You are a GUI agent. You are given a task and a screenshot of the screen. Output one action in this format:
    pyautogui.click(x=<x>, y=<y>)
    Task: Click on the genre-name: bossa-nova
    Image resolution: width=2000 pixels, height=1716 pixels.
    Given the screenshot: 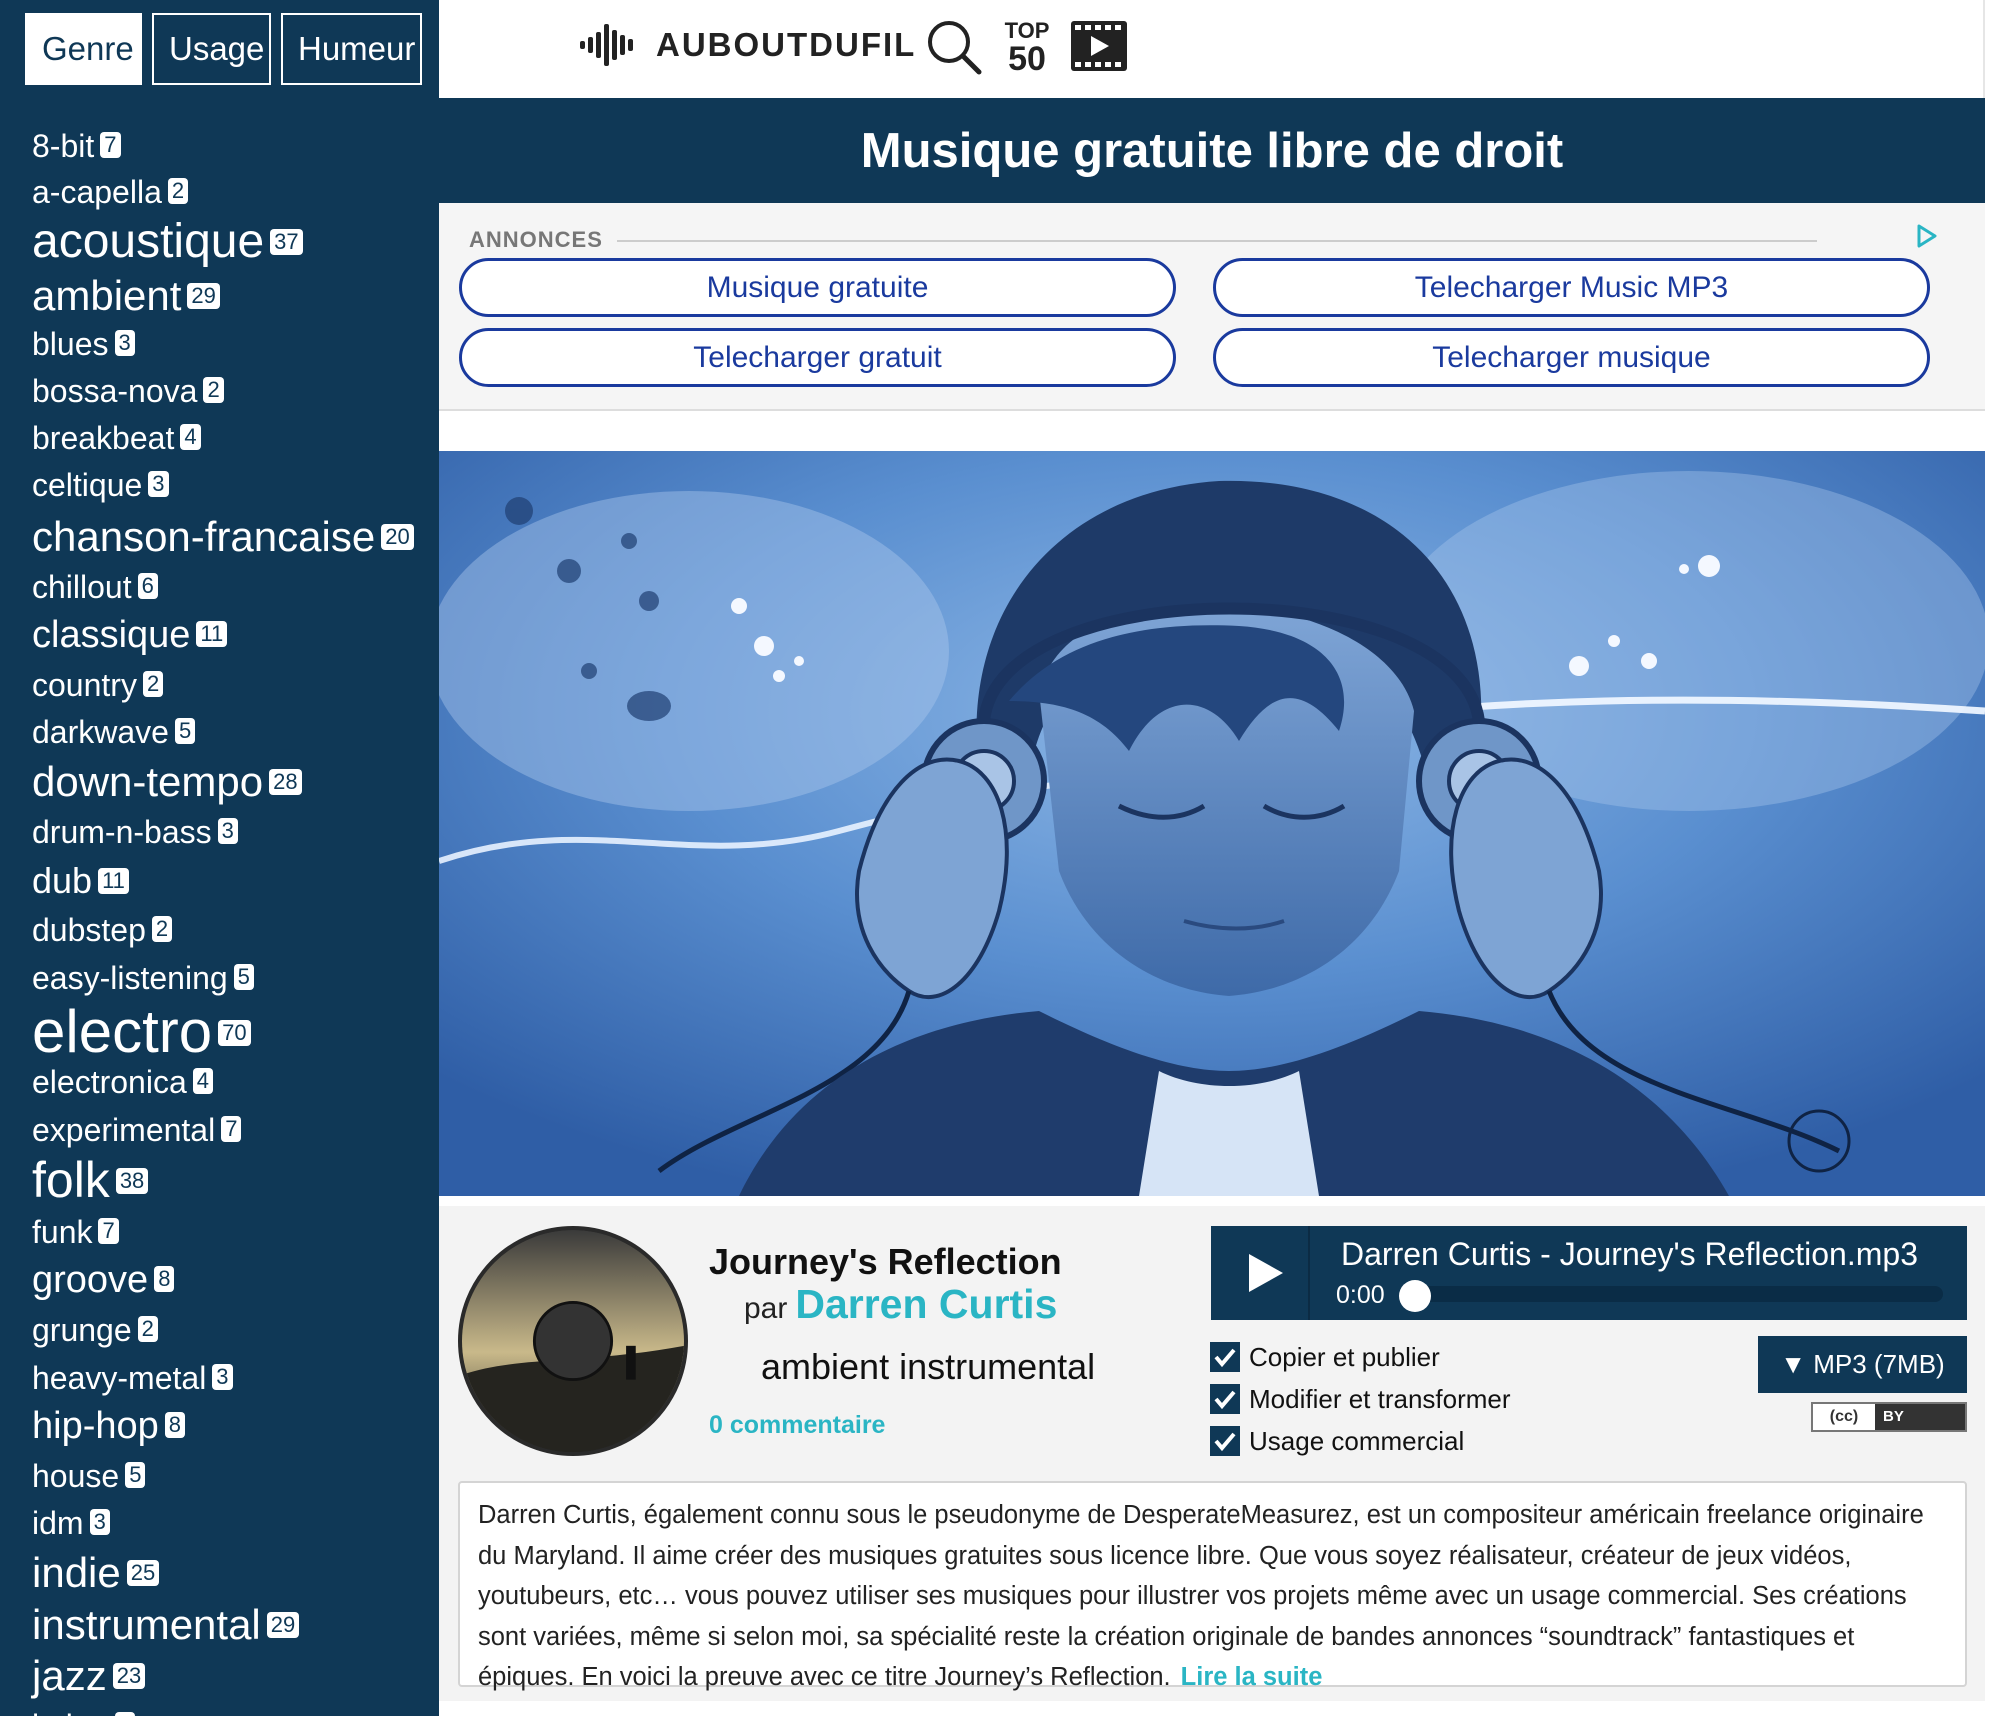 What is the action you would take?
    pyautogui.click(x=115, y=390)
    